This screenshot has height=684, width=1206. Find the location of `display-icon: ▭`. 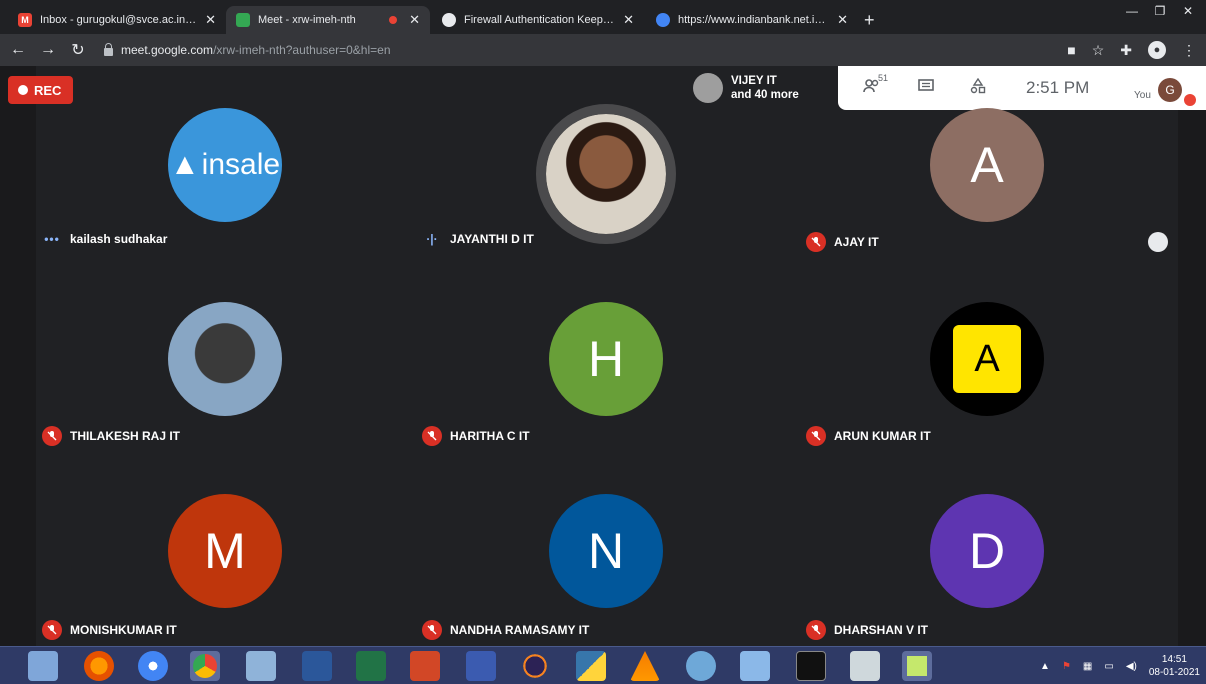

display-icon: ▭ is located at coordinates (1108, 666).